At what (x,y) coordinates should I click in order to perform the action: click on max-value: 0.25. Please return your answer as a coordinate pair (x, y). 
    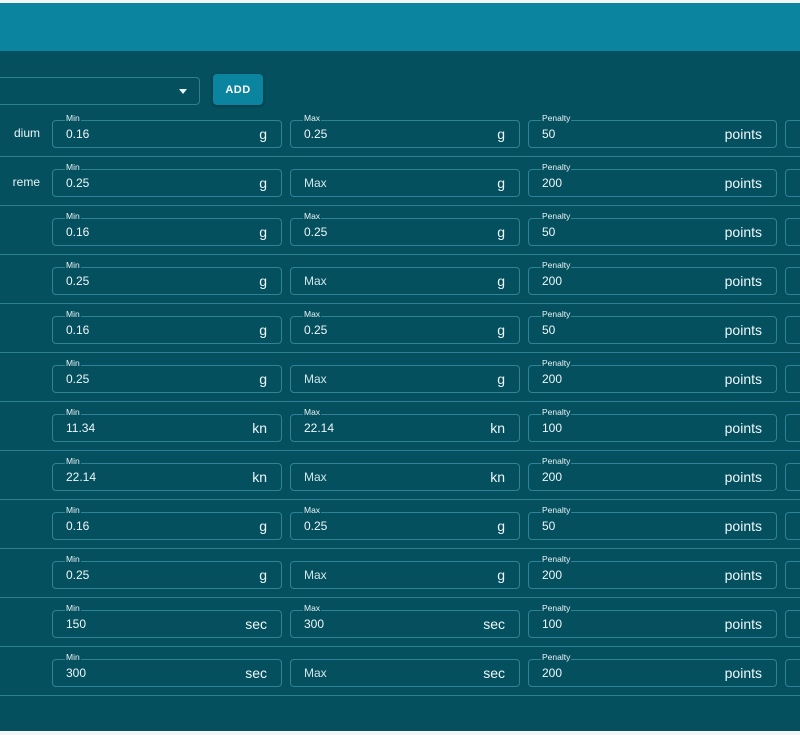
    Looking at the image, I should click on (316, 330).